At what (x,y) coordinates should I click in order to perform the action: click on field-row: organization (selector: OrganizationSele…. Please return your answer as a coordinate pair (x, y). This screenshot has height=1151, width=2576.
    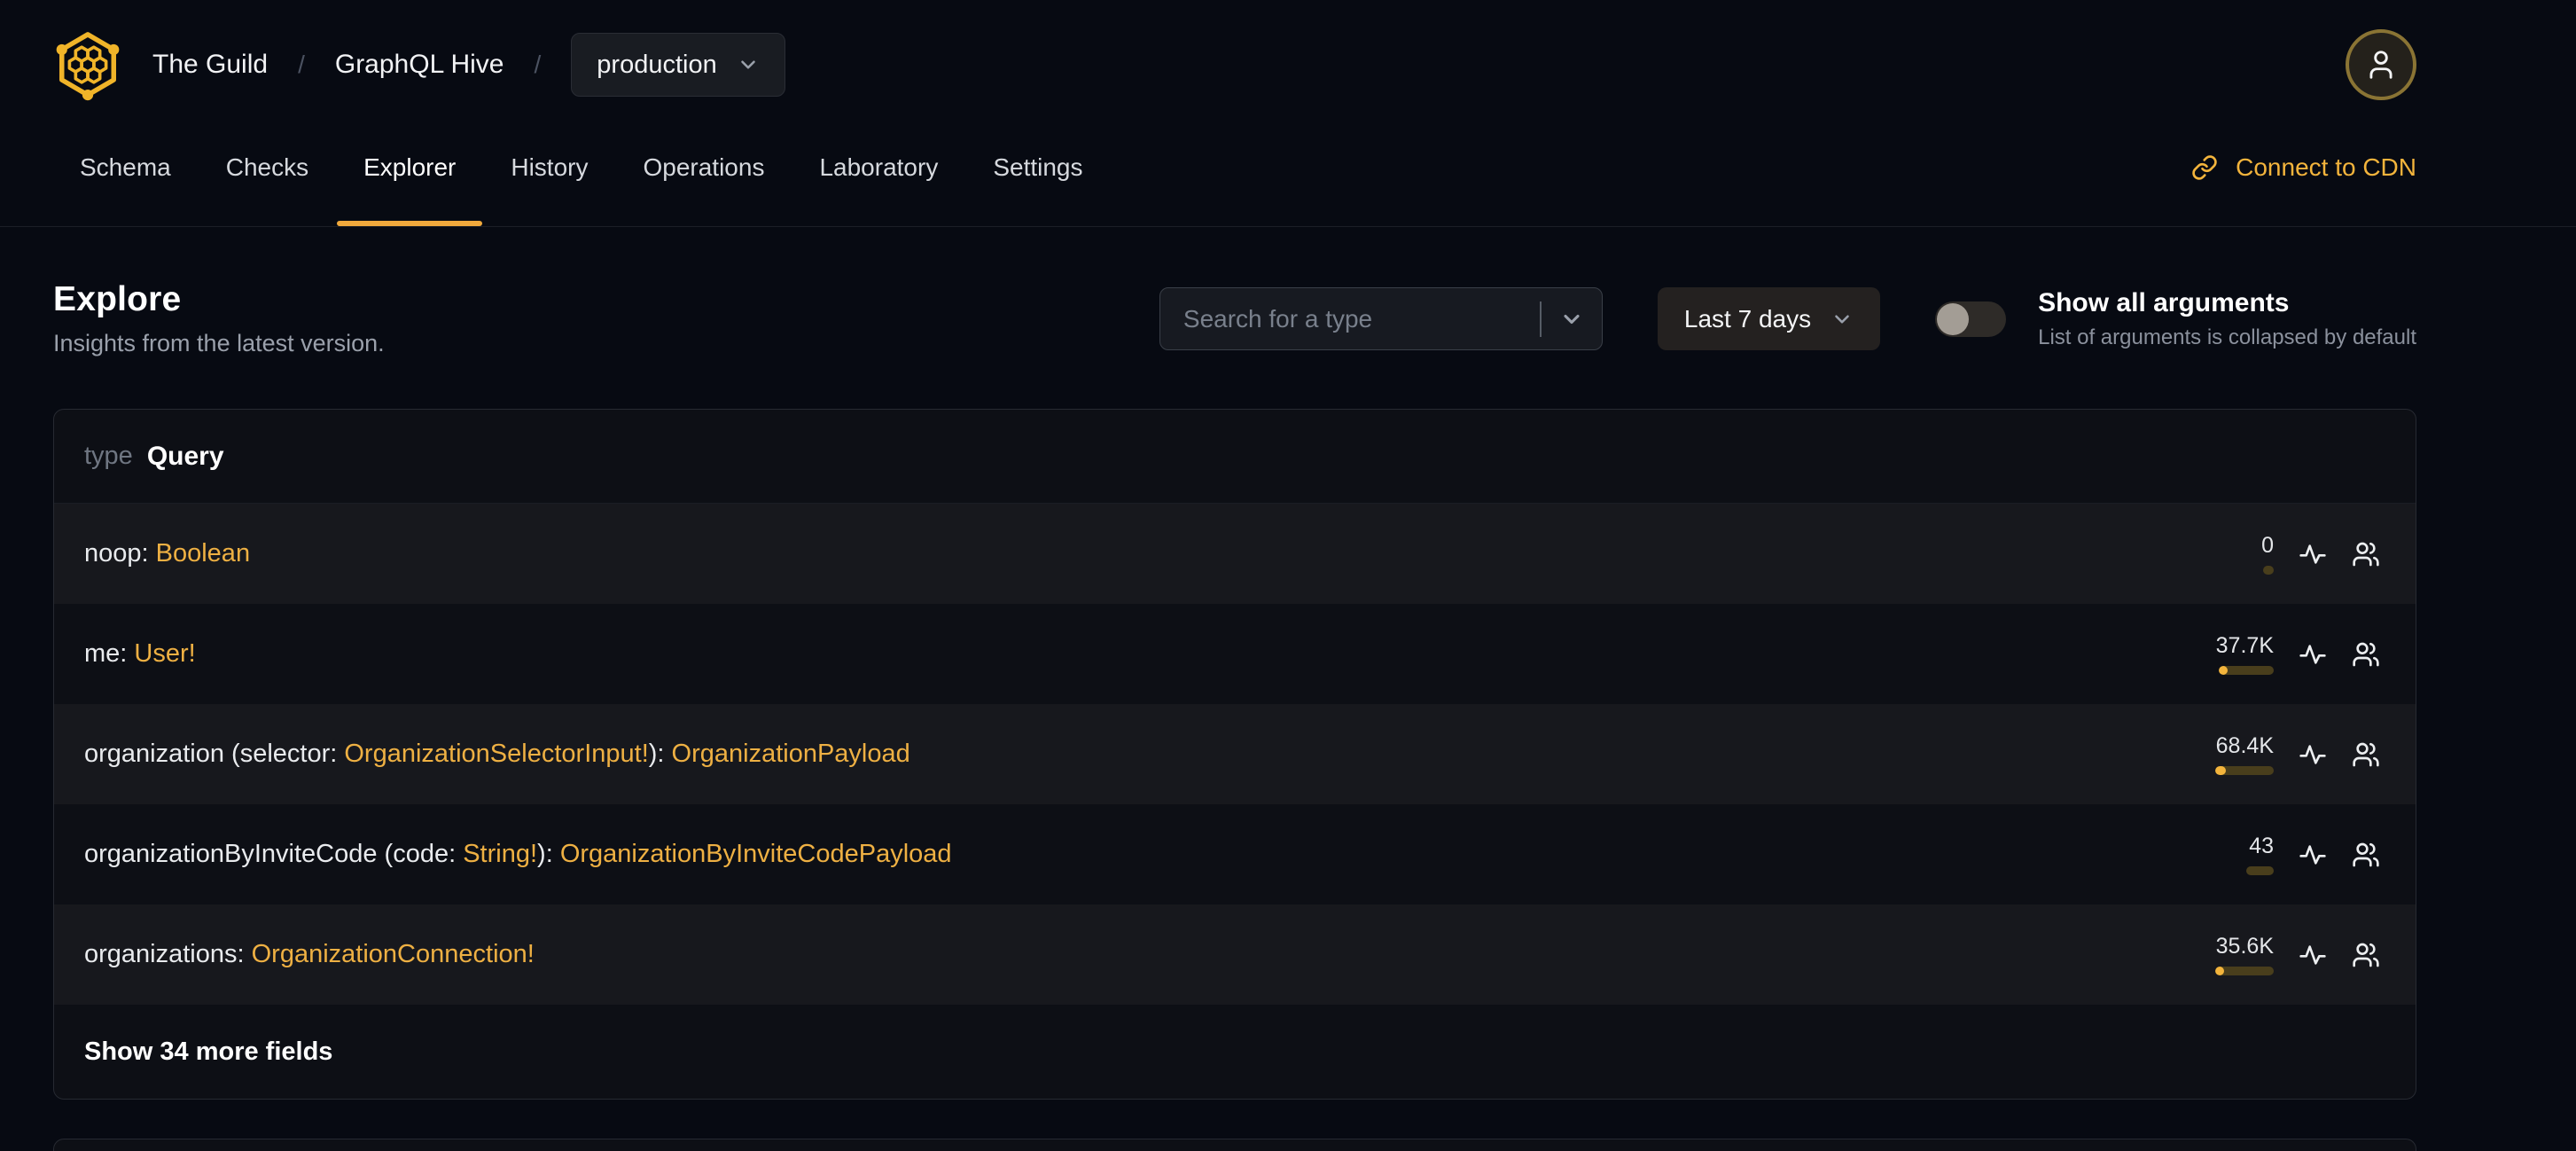
    Looking at the image, I should click on (1235, 754).